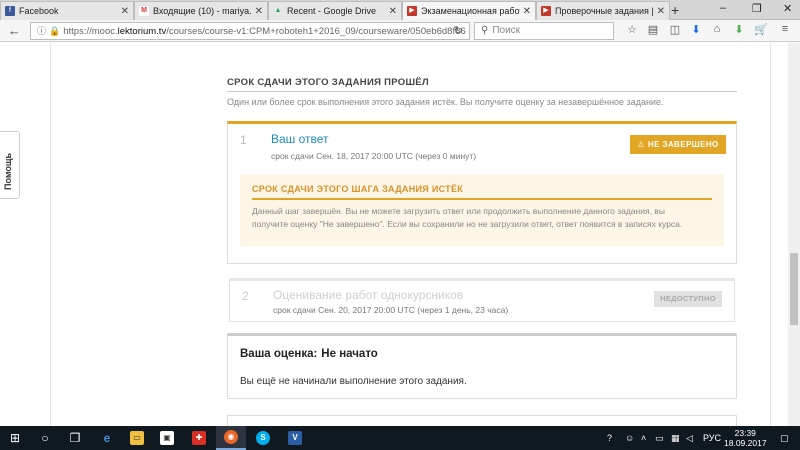 The width and height of the screenshot is (800, 450). I want to click on clock-time: 23:39, so click(745, 433).